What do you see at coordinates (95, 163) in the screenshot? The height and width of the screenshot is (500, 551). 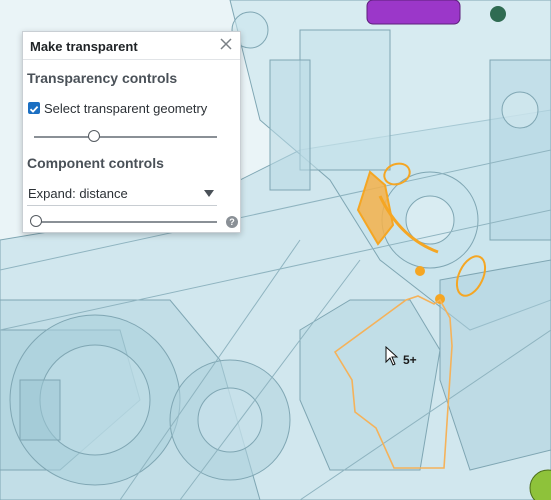 I see `component-controls-heading: Component controls` at bounding box center [95, 163].